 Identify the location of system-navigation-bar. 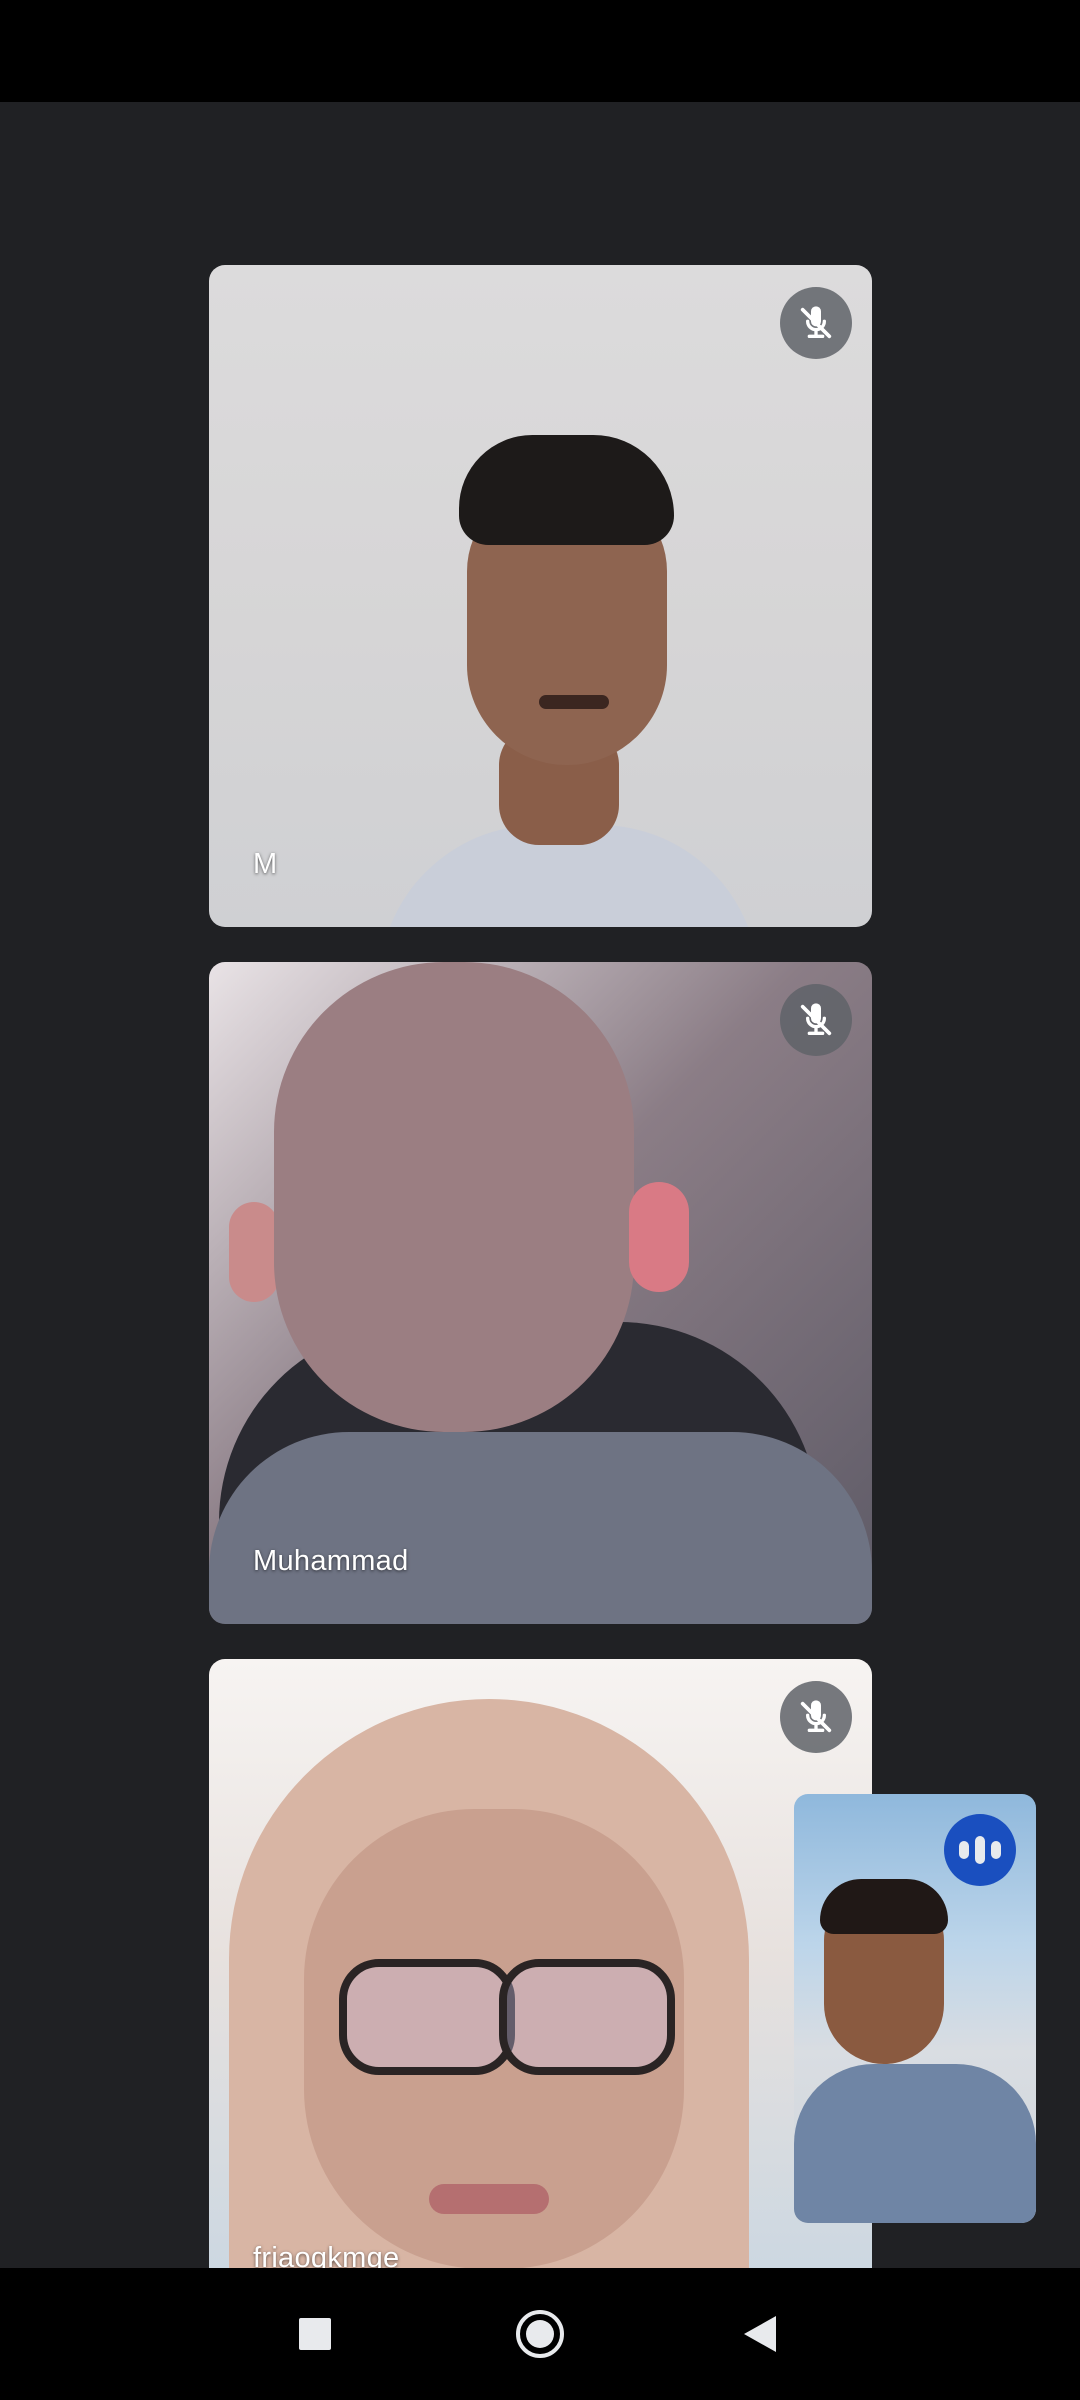
(540, 2334).